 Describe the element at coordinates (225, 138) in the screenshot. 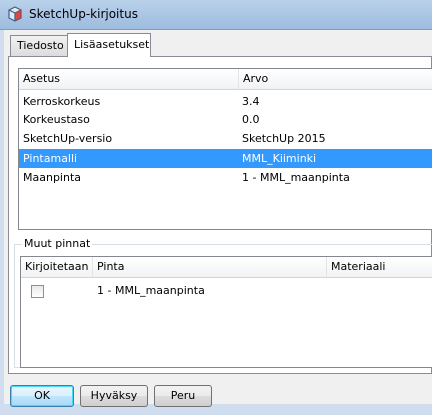

I see `settings-row: SketchUp-versio SketchUp 2015` at that location.